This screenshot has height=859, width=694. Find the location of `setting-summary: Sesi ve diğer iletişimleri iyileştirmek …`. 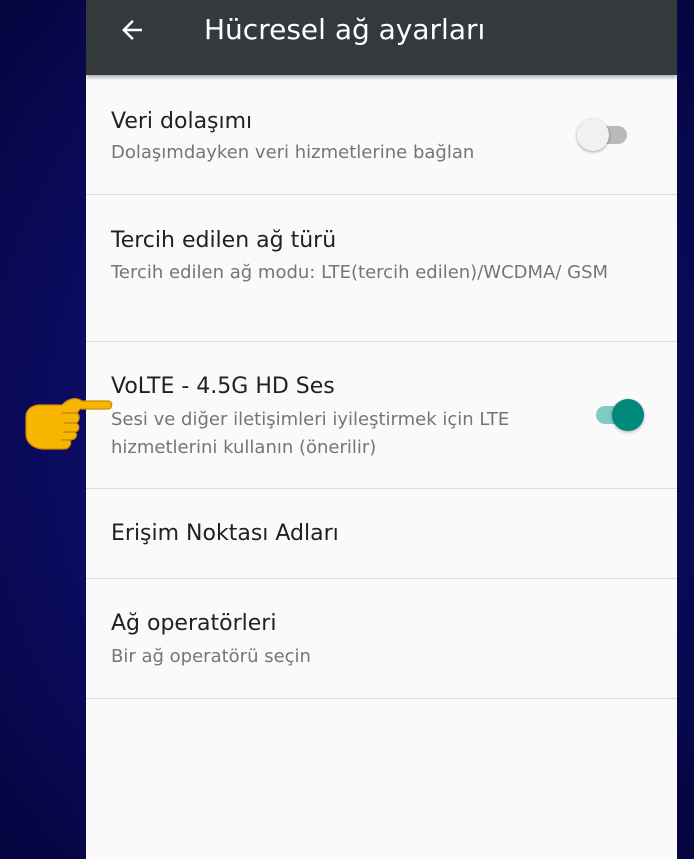

setting-summary: Sesi ve diğer iletişimleri iyileştirmek … is located at coordinates (310, 433).